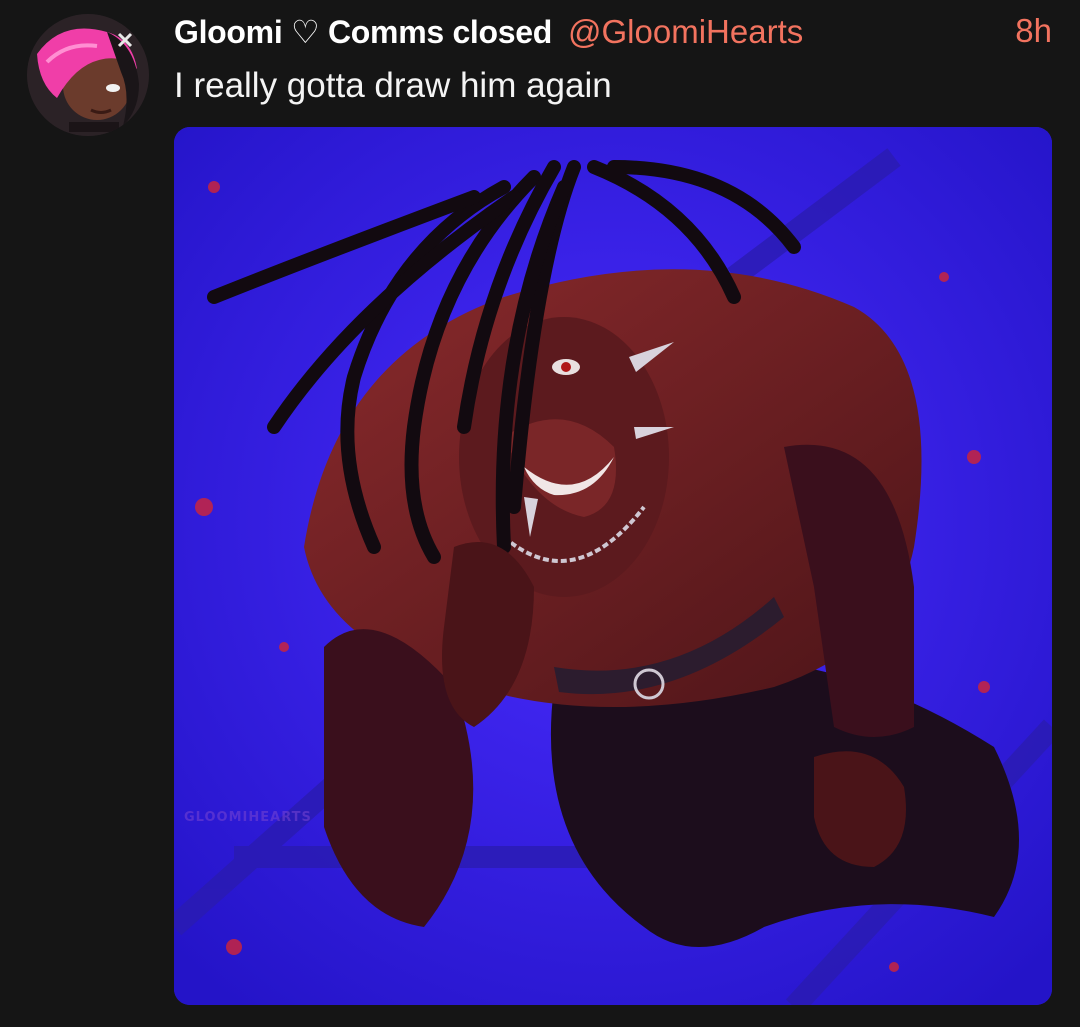 The image size is (1080, 1027). What do you see at coordinates (393, 85) in the screenshot?
I see `tweet-text: I really gotta draw him again` at bounding box center [393, 85].